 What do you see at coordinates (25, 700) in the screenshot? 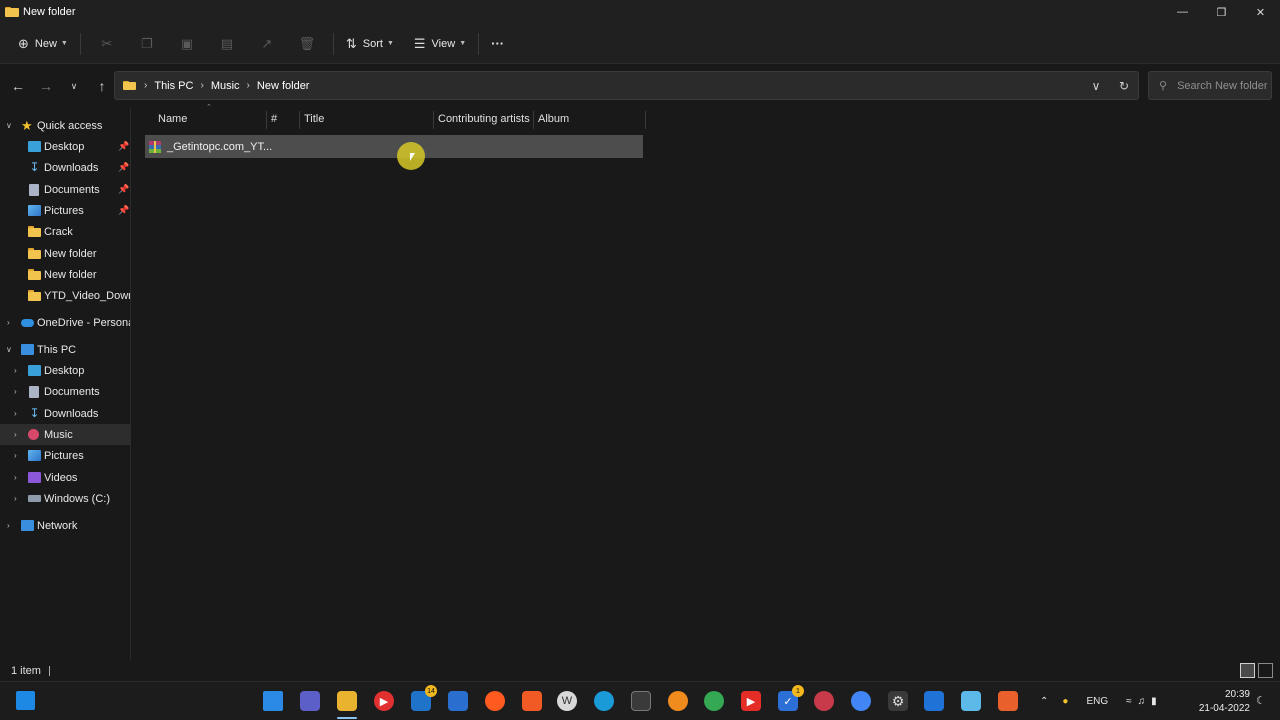
I see `windows-start-icon` at bounding box center [25, 700].